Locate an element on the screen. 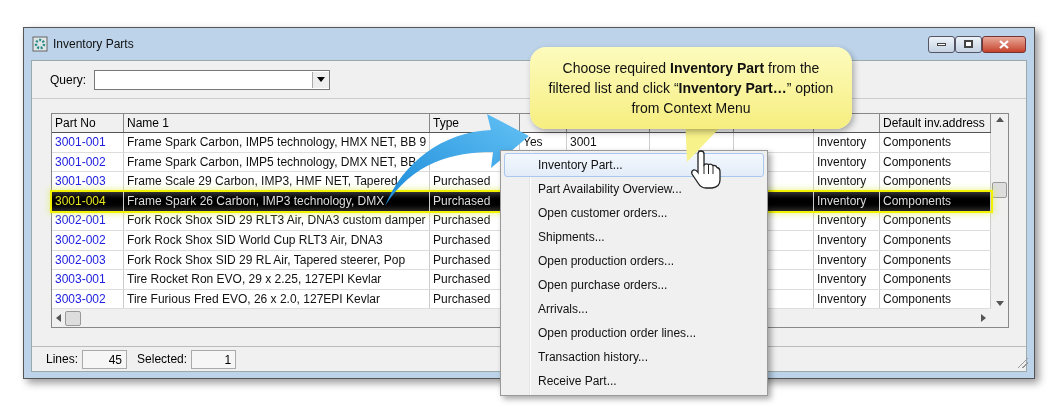 The height and width of the screenshot is (418, 1060). status-value: 45 is located at coordinates (105, 359).